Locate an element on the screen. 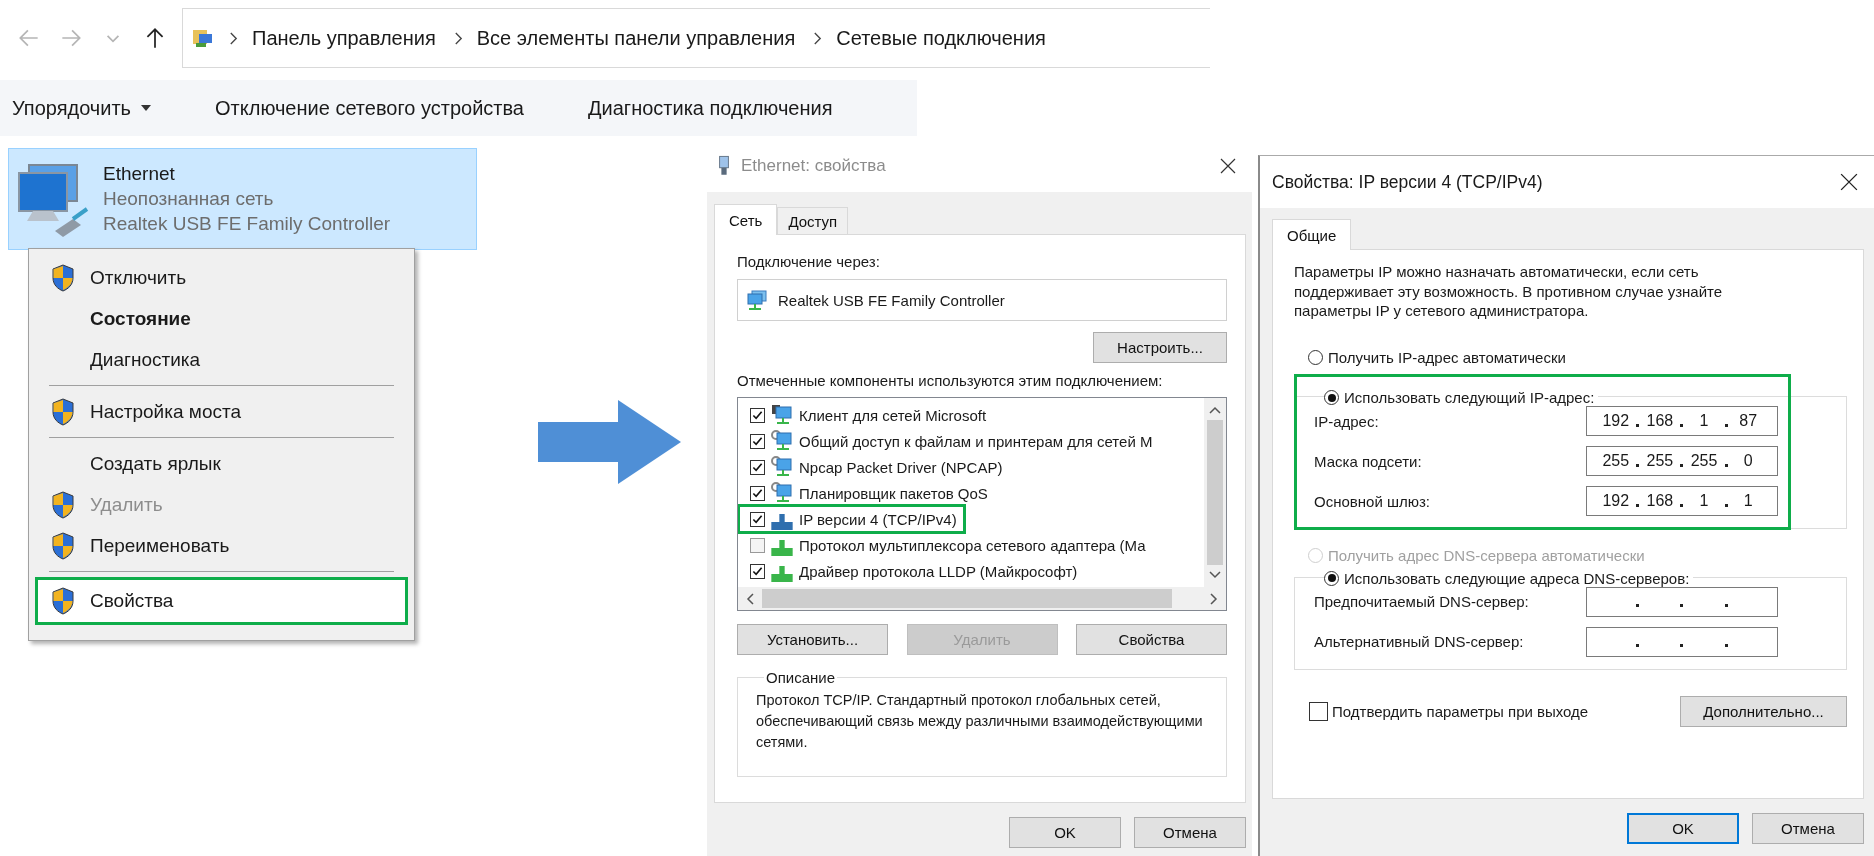  toolbar-button: Упорядочить is located at coordinates (81, 108).